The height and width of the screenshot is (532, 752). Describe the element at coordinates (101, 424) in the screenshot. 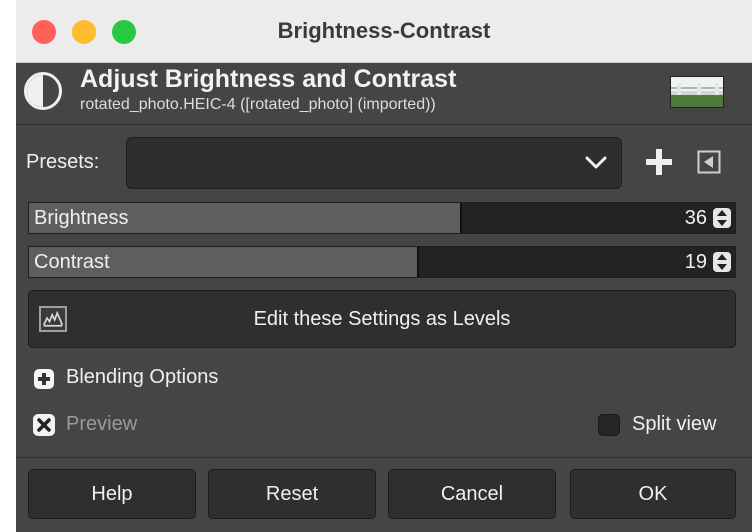

I see `preview-label: Preview` at that location.